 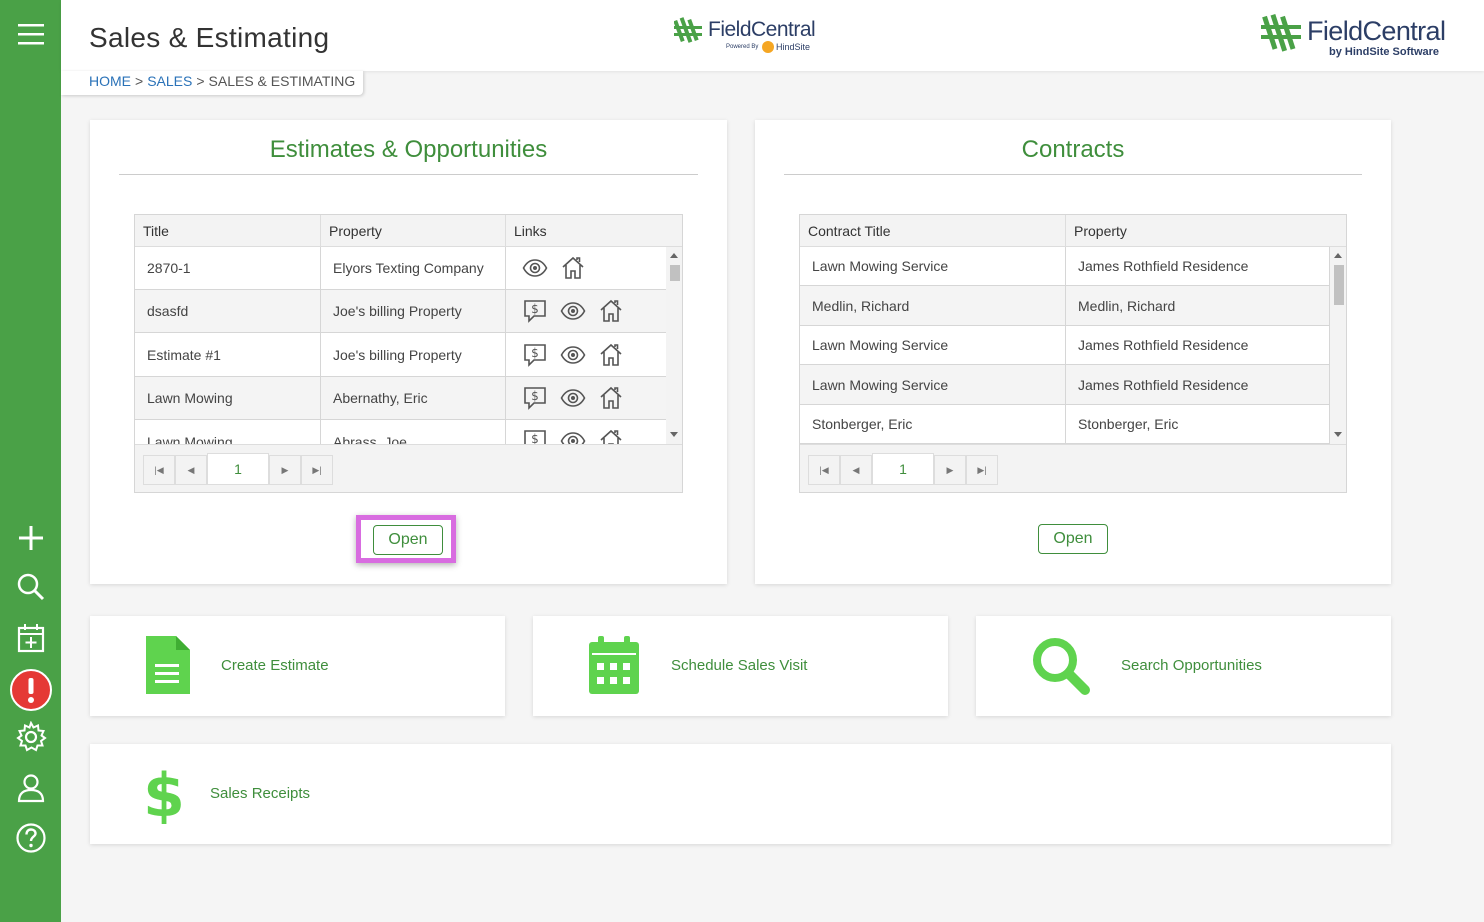 I want to click on column-header-contract-title: Contract Title, so click(x=933, y=231).